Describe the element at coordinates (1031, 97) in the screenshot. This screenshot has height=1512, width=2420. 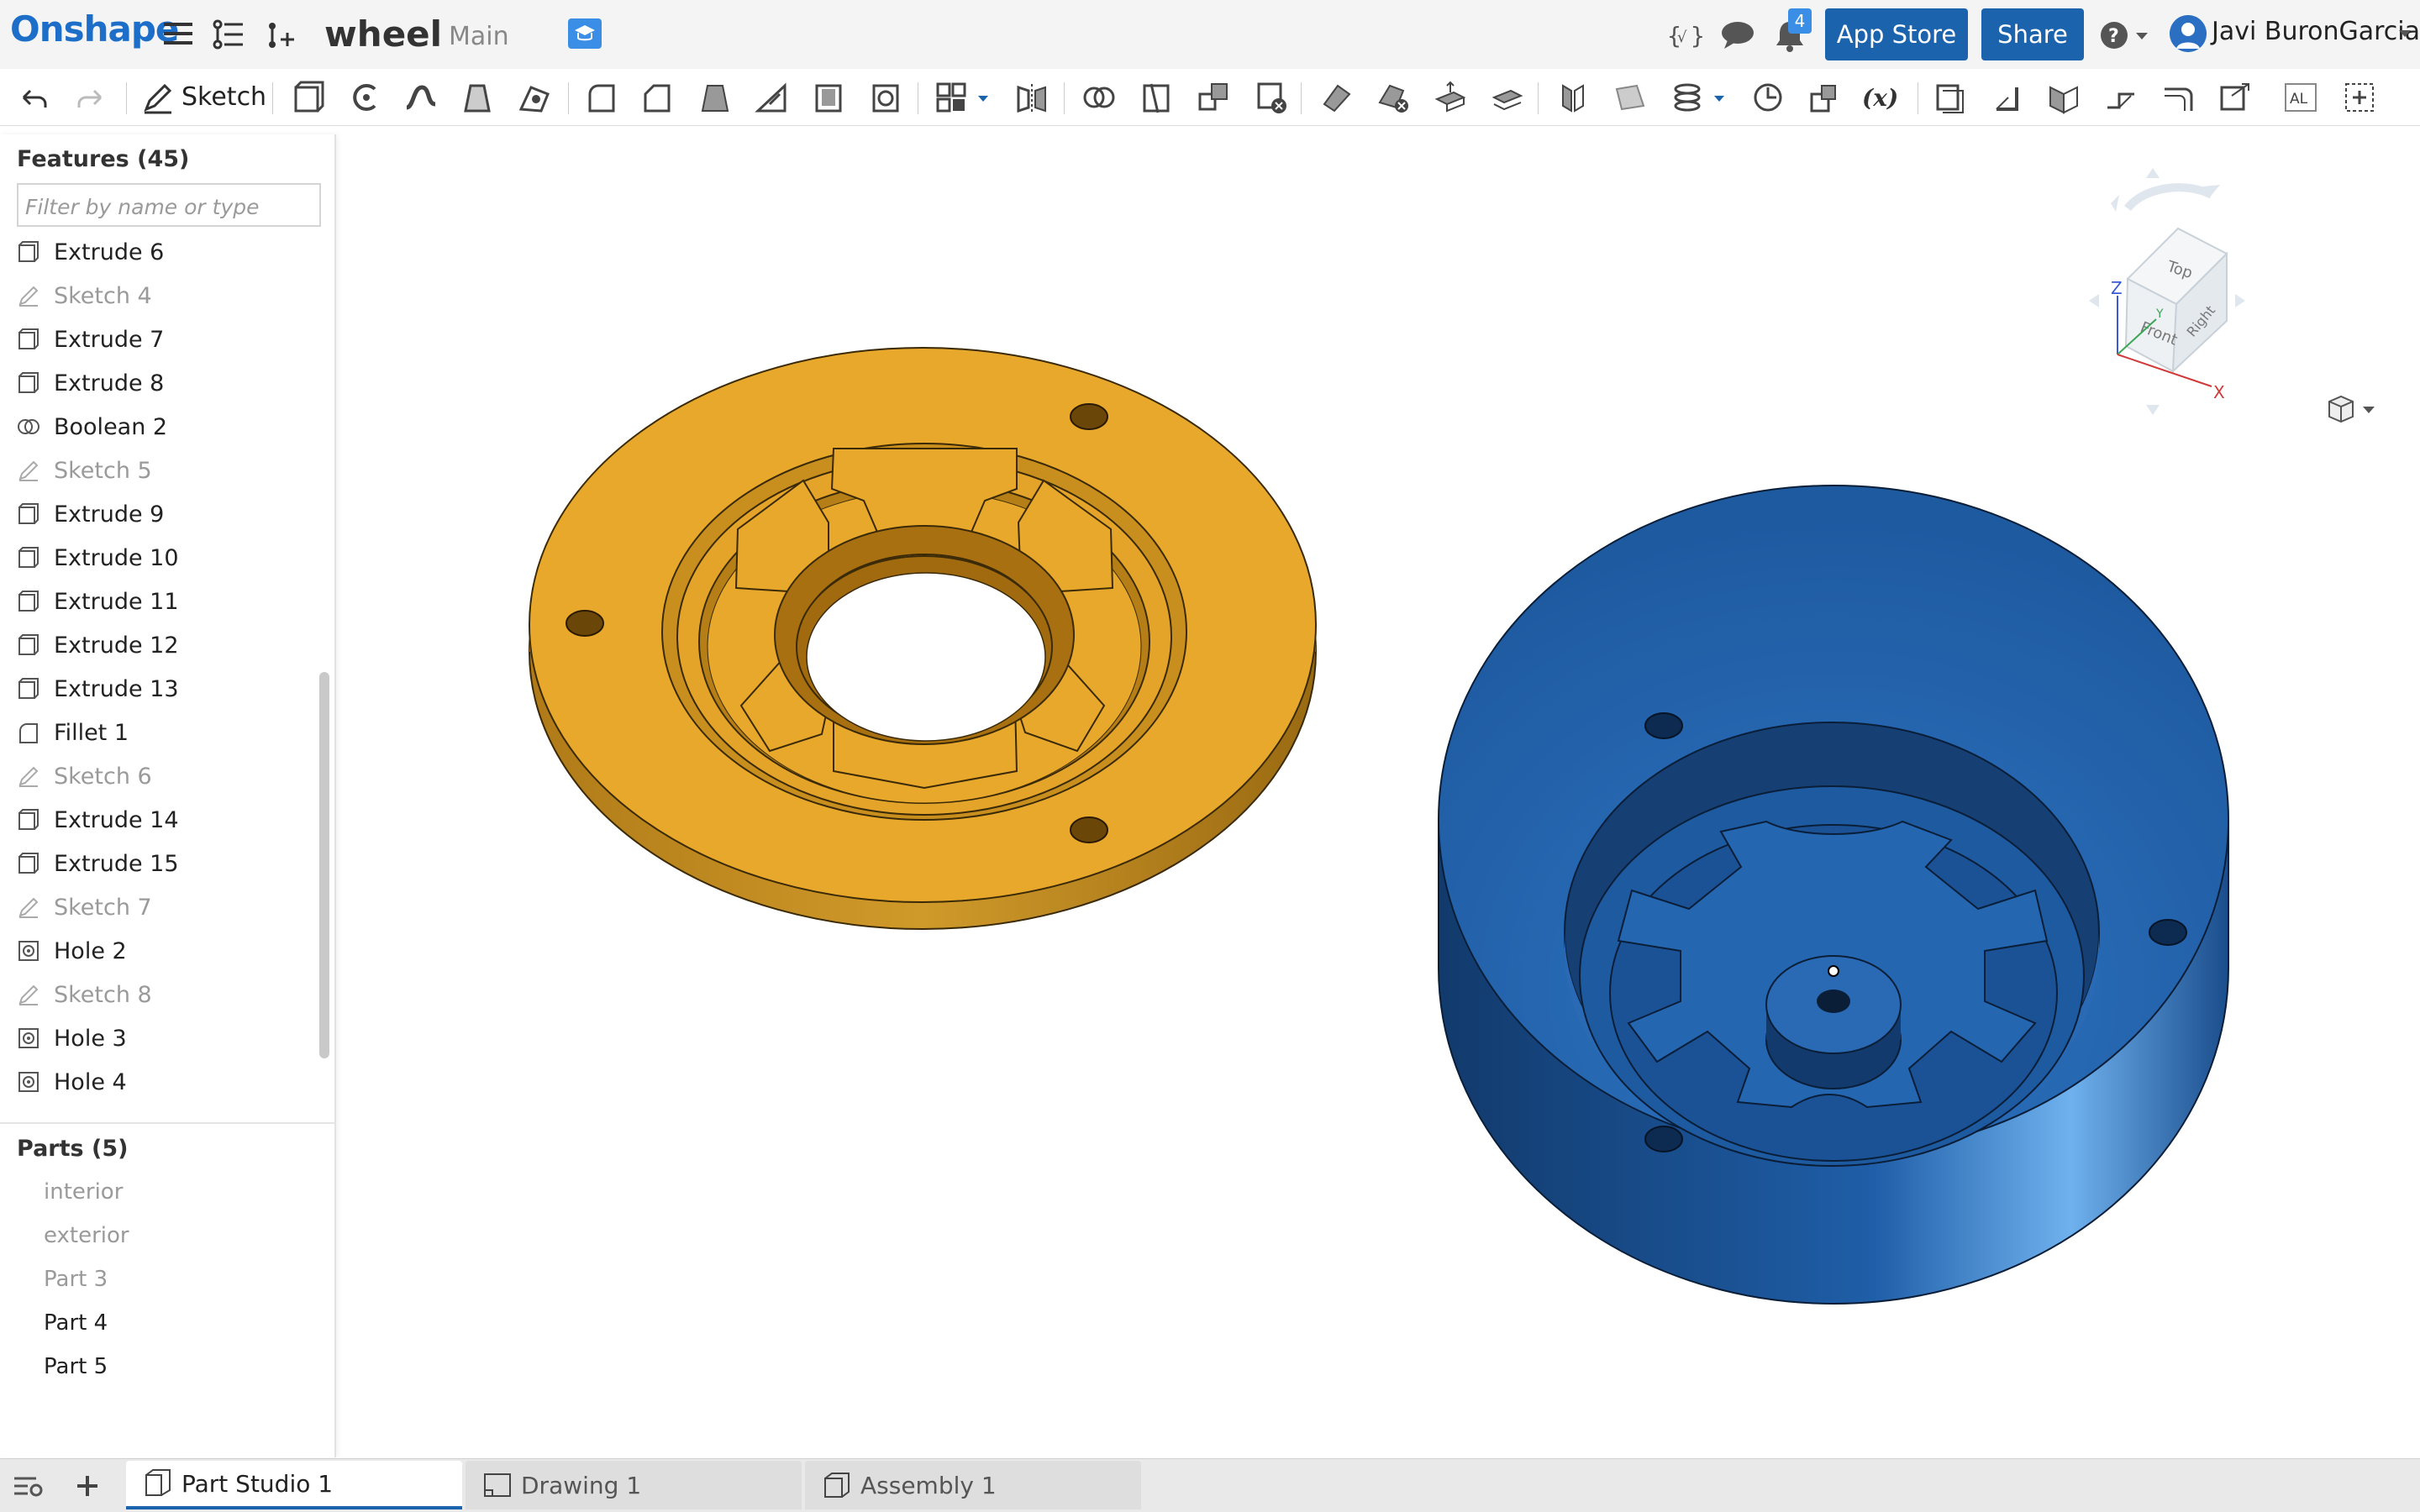
I see `mirror-icon` at that location.